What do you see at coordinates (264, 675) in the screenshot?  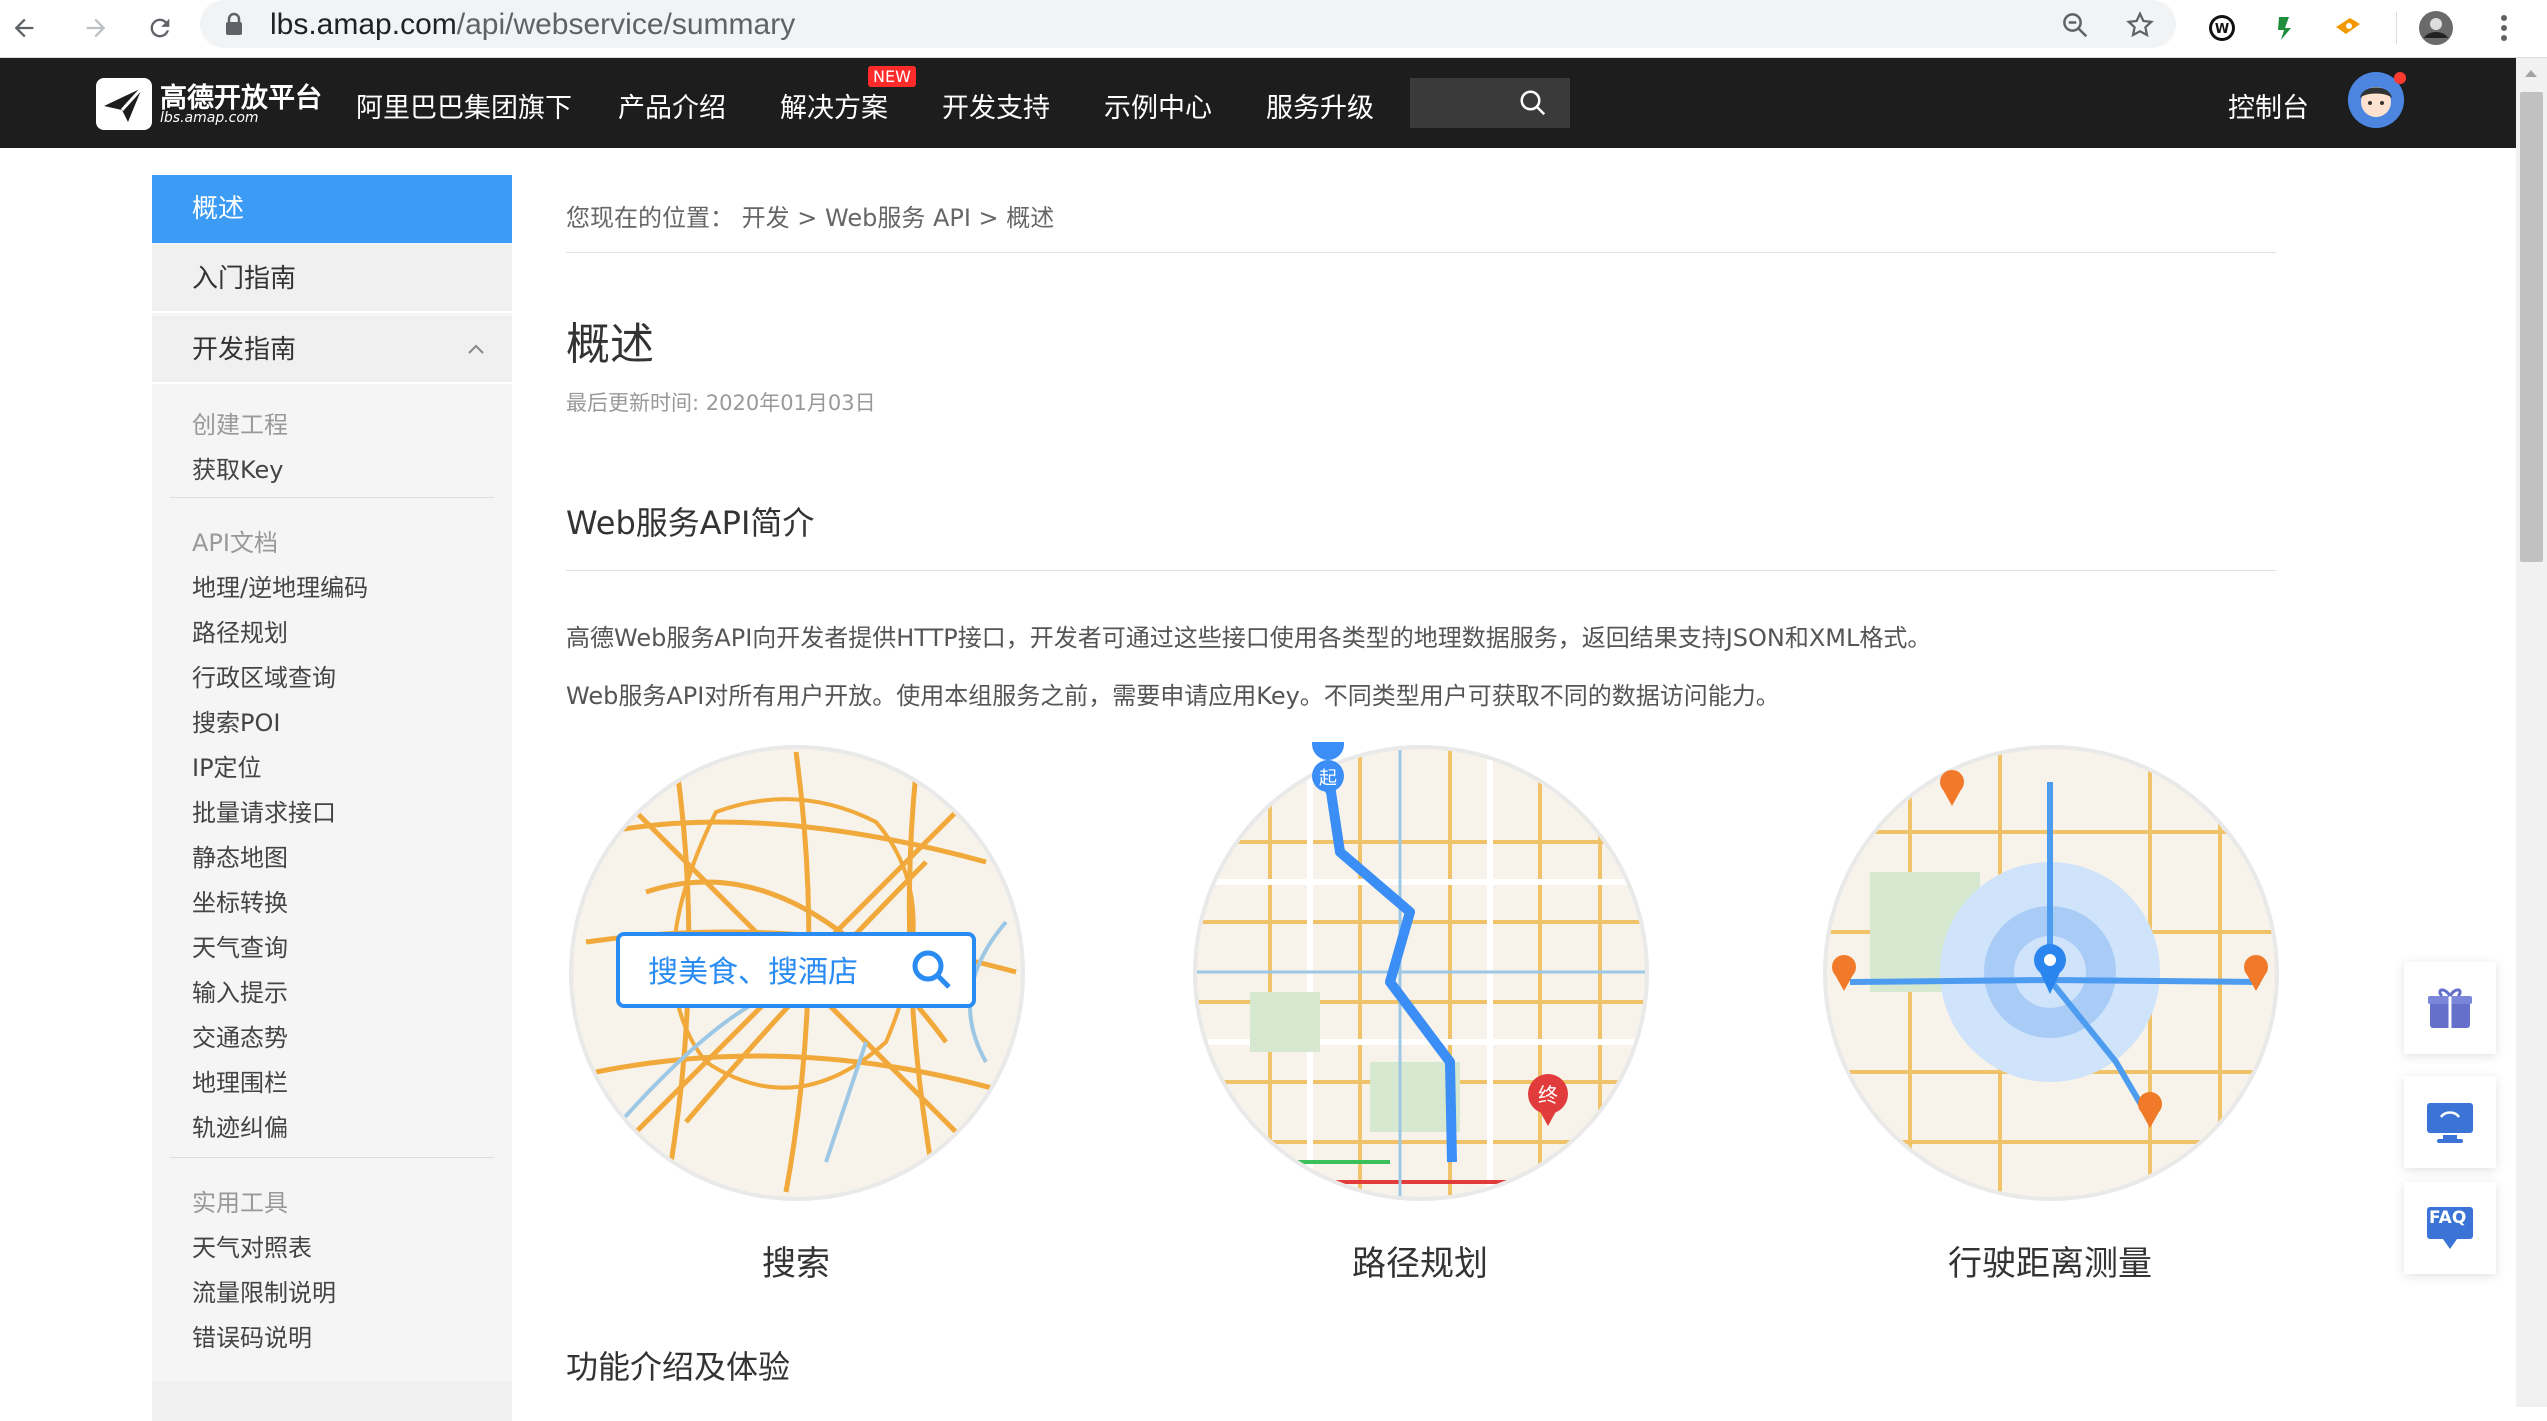 I see `sidebar-item-district-query: 行政区域查询` at bounding box center [264, 675].